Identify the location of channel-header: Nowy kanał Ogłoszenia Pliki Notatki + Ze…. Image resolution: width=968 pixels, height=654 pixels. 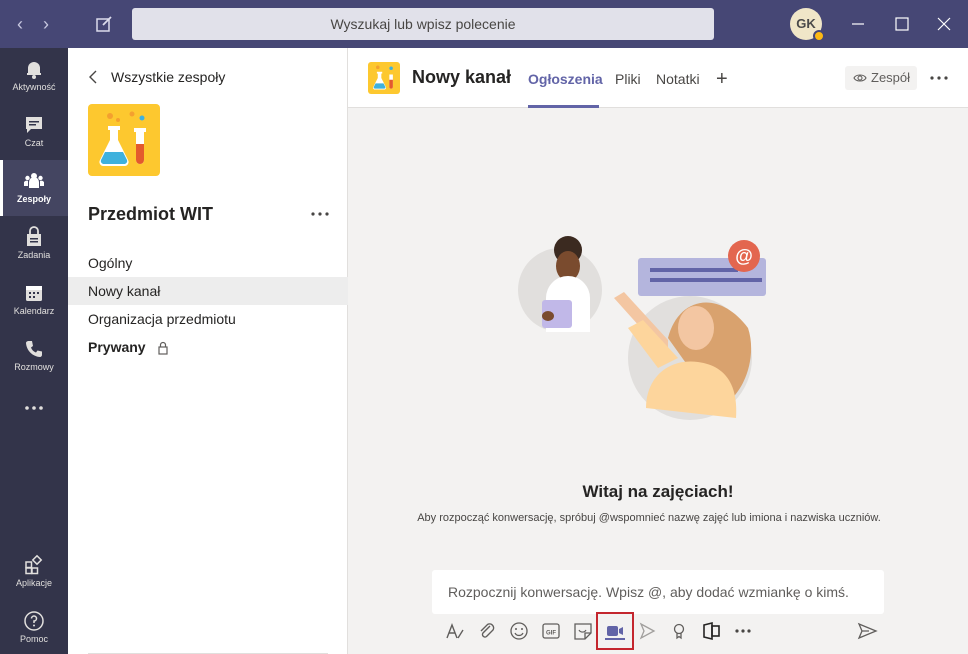
(658, 78).